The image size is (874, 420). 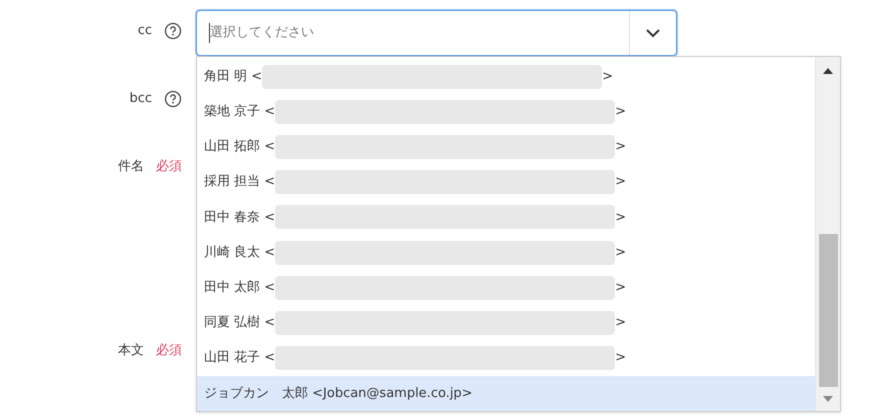 I want to click on dropdown-option: 築地 京子 < >, so click(x=506, y=112).